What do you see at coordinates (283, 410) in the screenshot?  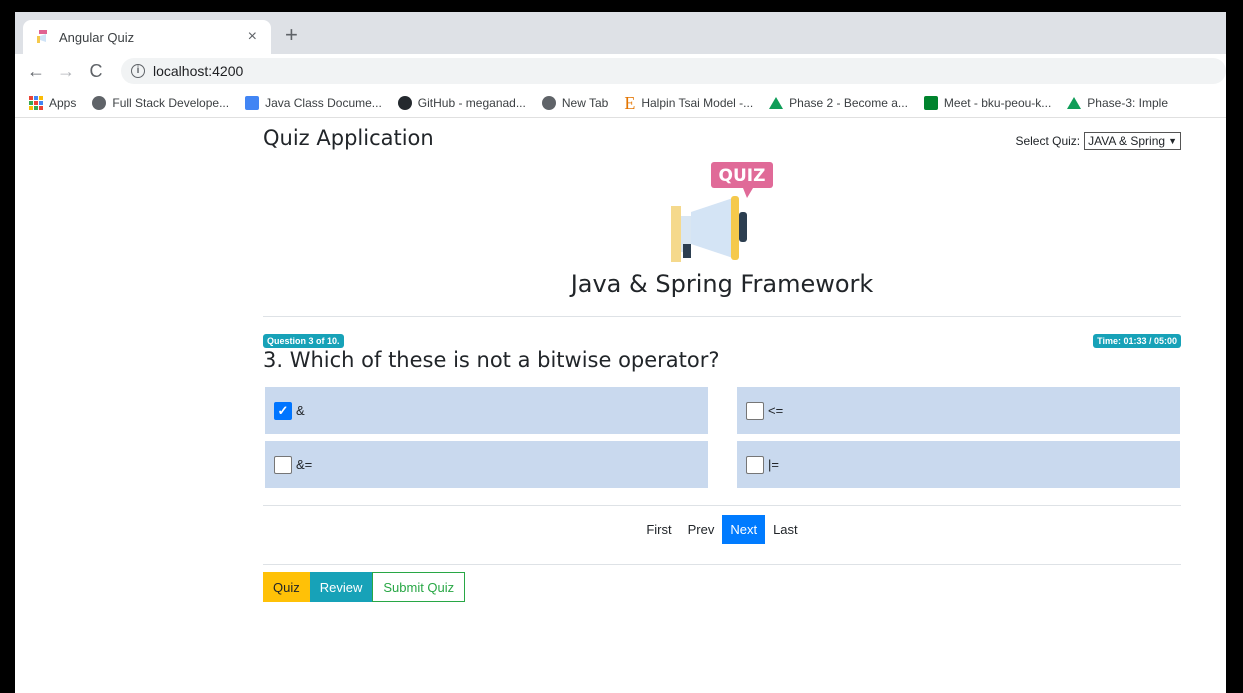 I see `option-checkbox-checked: ✓` at bounding box center [283, 410].